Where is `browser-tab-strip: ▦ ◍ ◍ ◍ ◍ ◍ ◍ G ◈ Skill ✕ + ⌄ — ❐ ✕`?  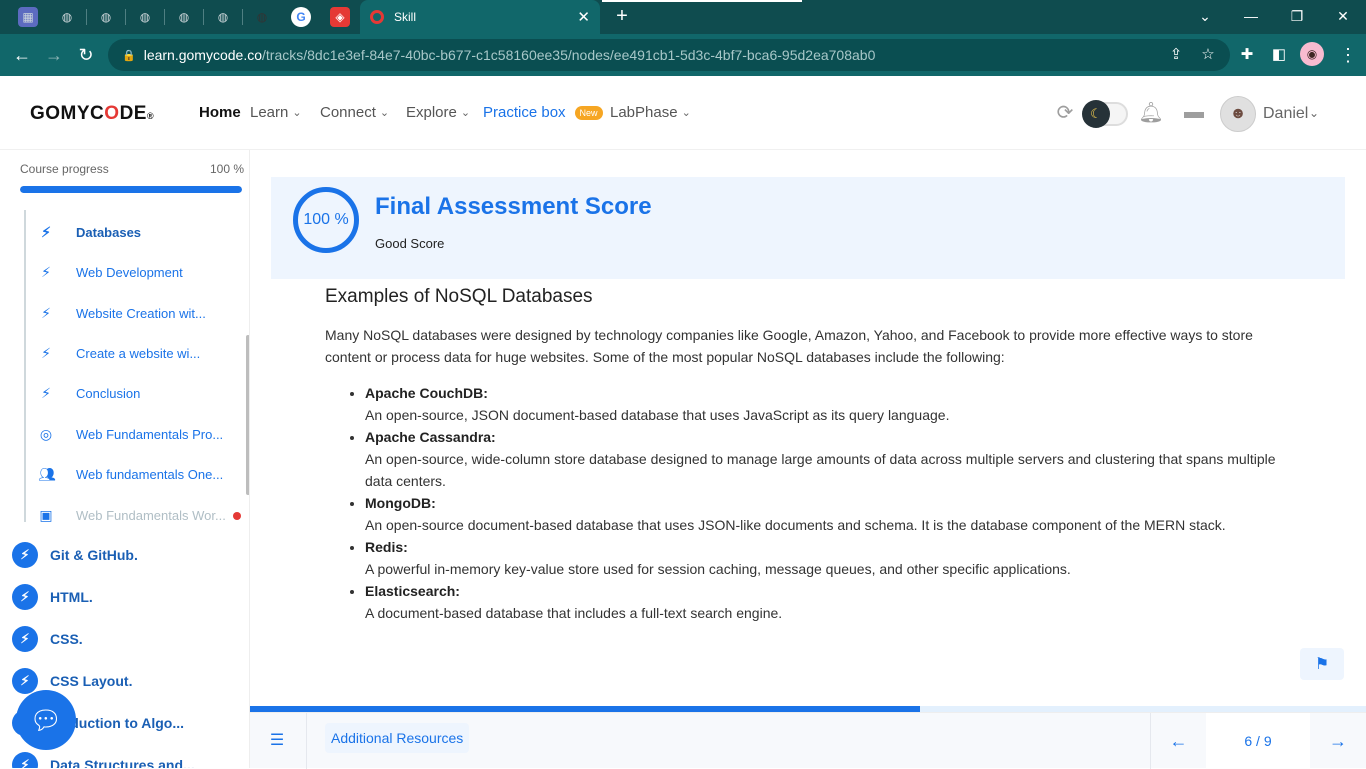
browser-tab-strip: ▦ ◍ ◍ ◍ ◍ ◍ ◍ G ◈ Skill ✕ + ⌄ — ❐ ✕ is located at coordinates (683, 17).